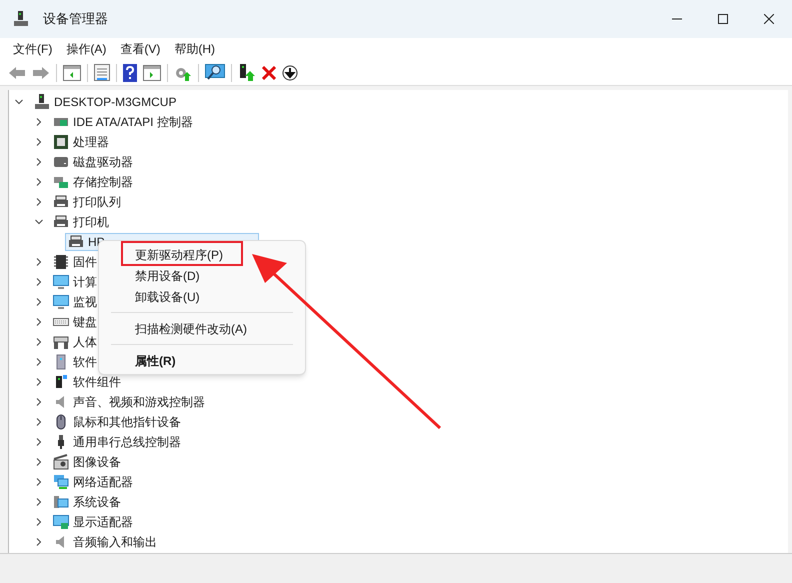 This screenshot has height=583, width=792. What do you see at coordinates (61, 482) in the screenshot?
I see `network-icon` at bounding box center [61, 482].